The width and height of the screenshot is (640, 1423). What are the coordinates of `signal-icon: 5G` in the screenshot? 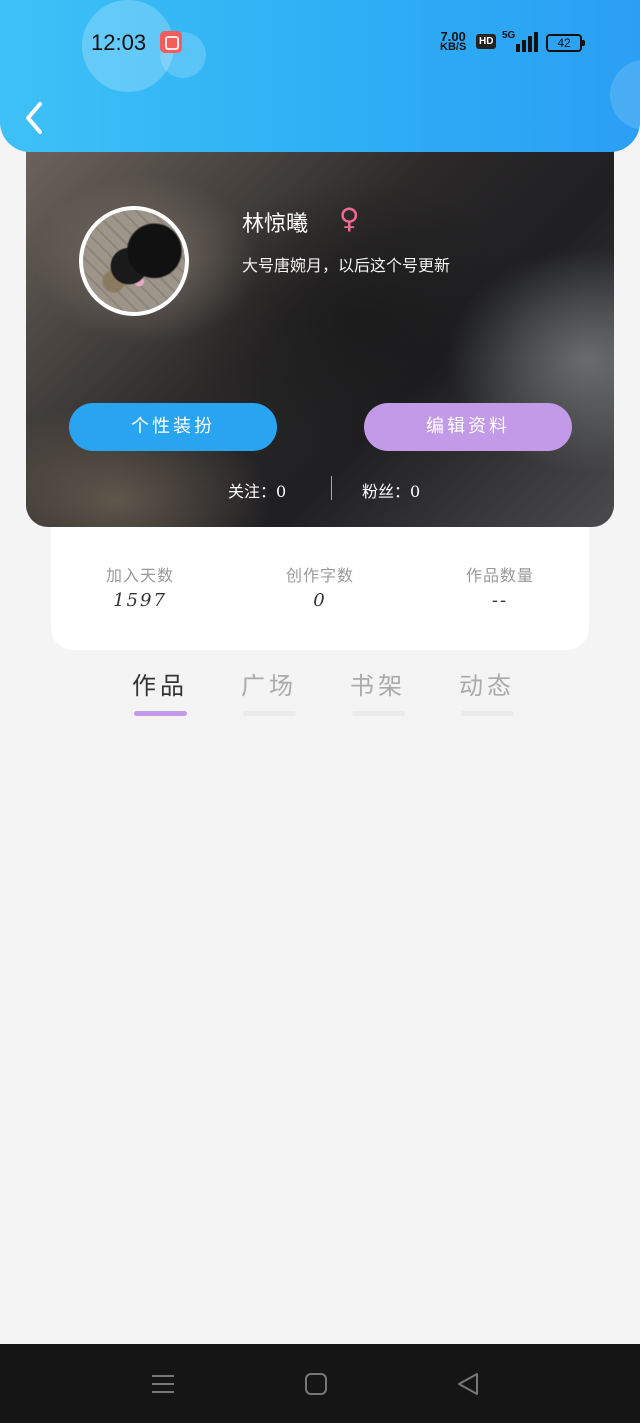 It's located at (522, 41).